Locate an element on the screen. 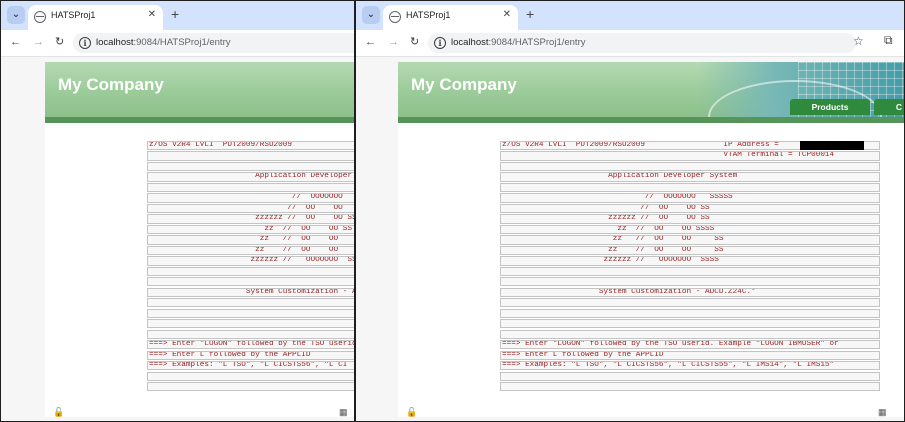 The image size is (905, 422). terminal-line: Application Developer is located at coordinates (250, 177).